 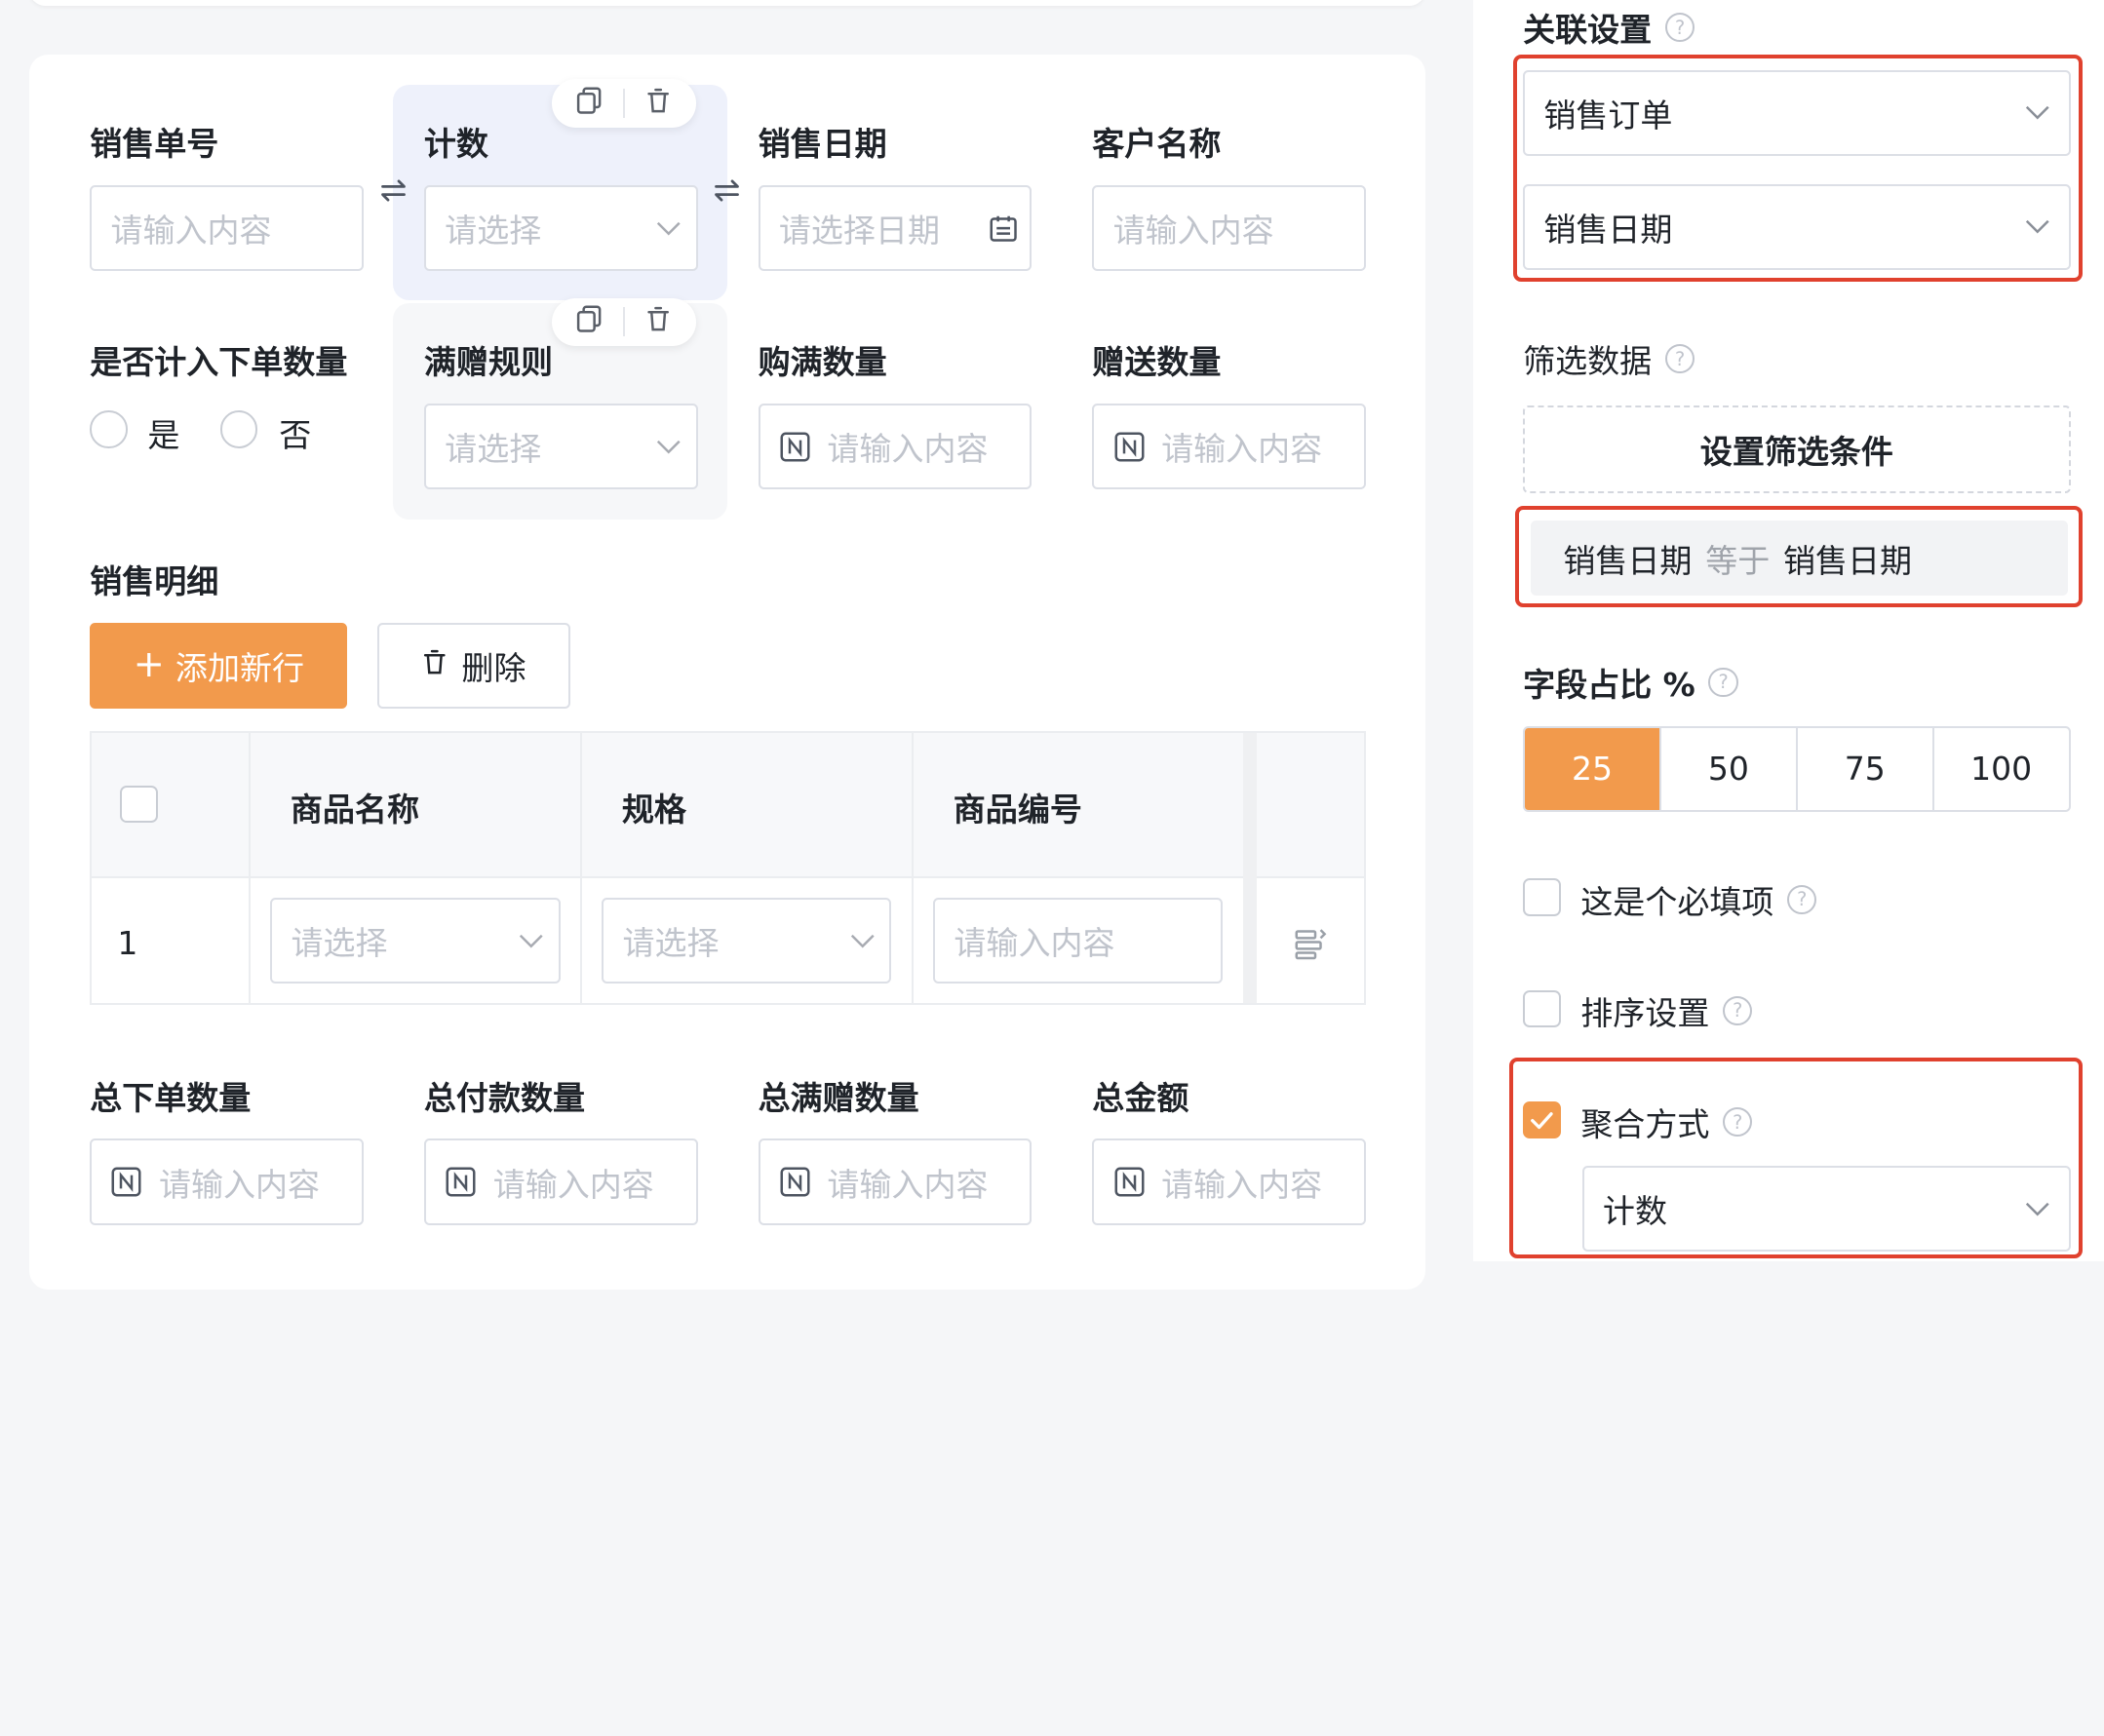 I want to click on top-card, so click(x=727, y=3).